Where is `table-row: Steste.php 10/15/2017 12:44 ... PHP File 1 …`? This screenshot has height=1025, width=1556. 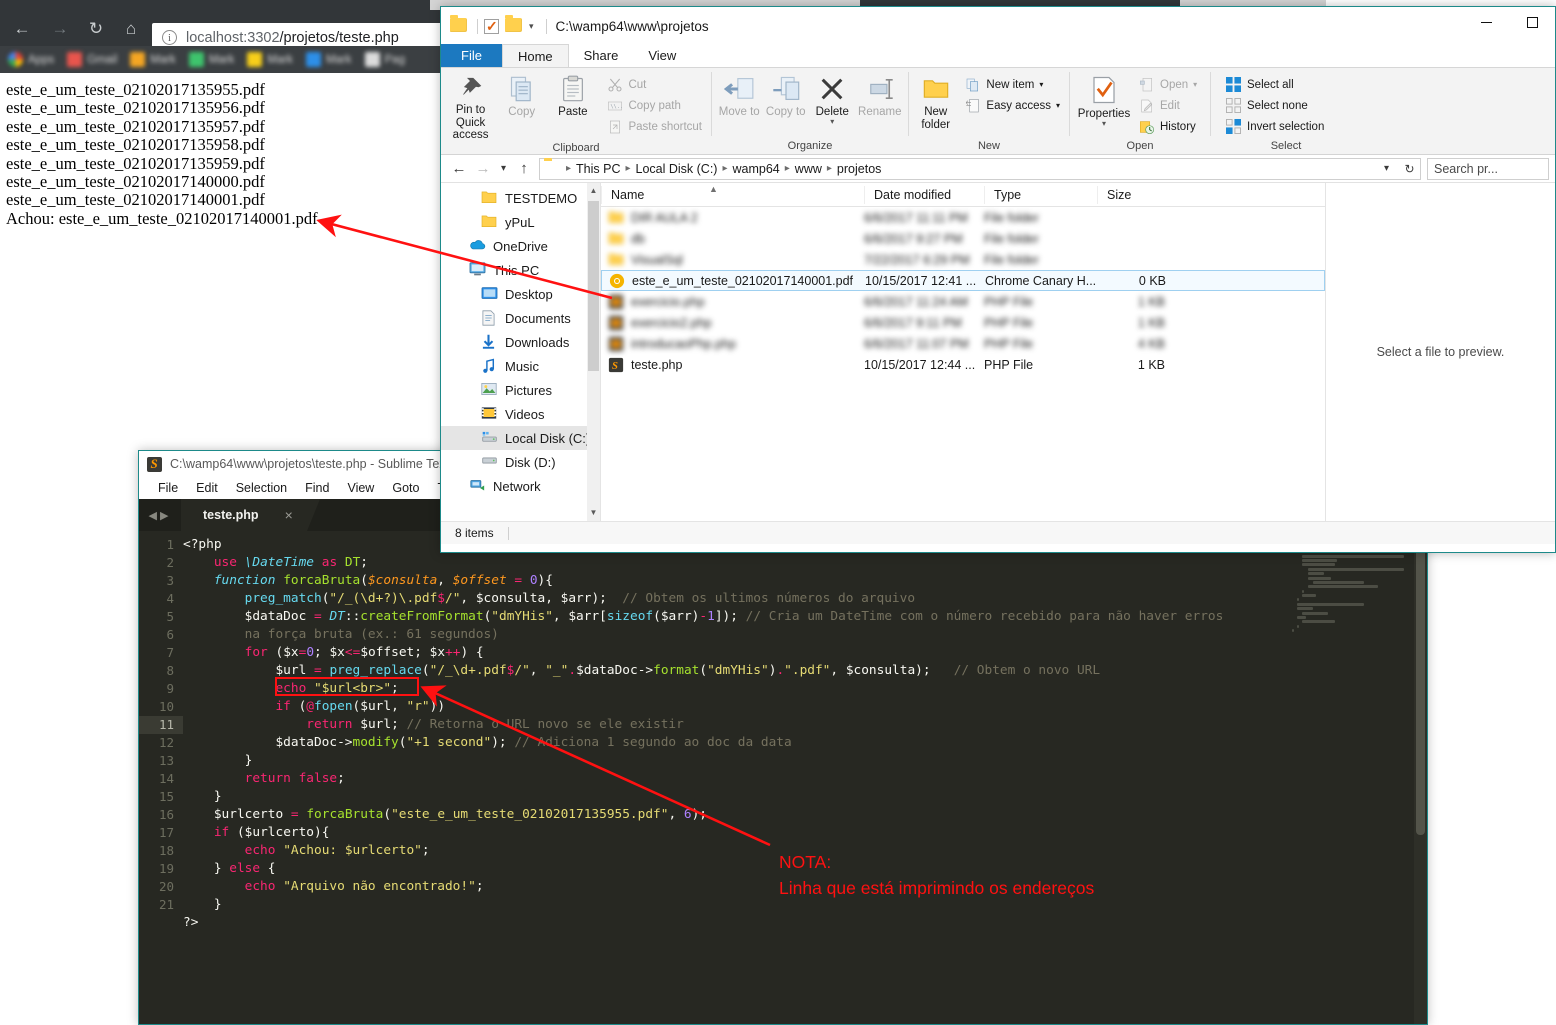
table-row: Steste.php 10/15/2017 12:44 ... PHP File 1 … is located at coordinates (963, 364).